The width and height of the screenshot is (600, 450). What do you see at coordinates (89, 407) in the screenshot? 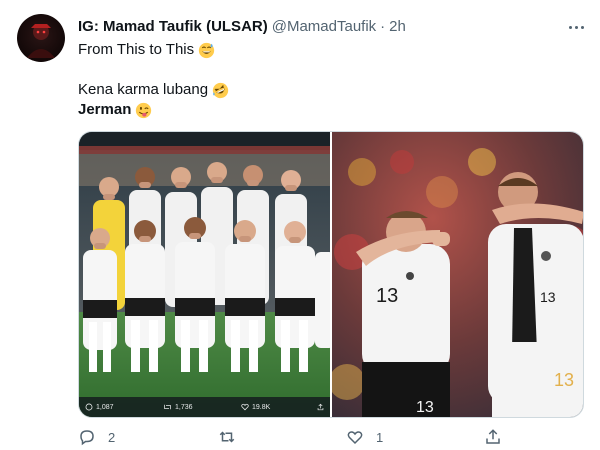
I see `comment-icon` at bounding box center [89, 407].